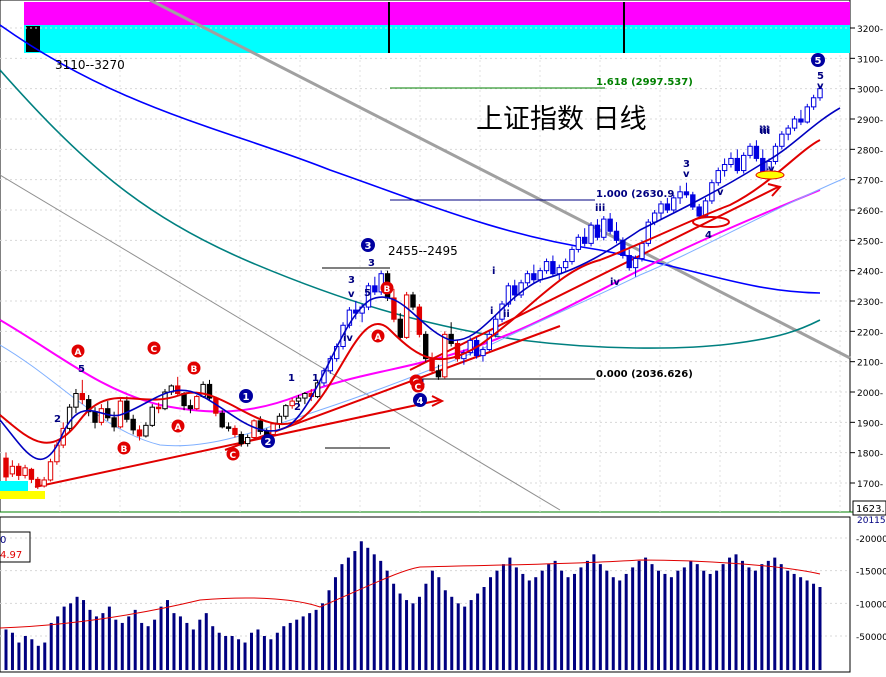 The image size is (886, 677). I want to click on axis-tick-label: 1800-, so click(870, 455).